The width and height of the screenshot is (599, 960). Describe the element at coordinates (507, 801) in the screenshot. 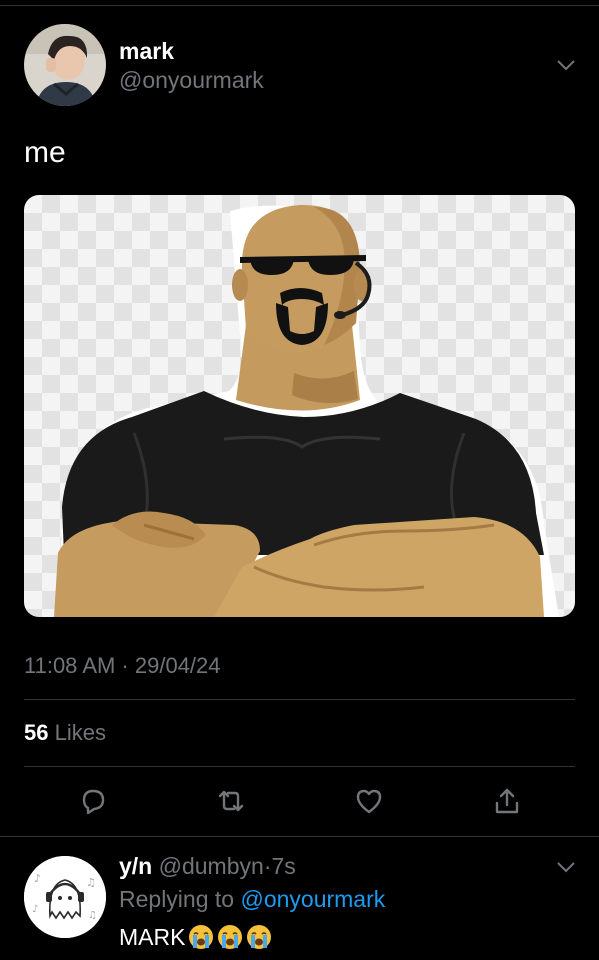

I see `share-icon` at that location.